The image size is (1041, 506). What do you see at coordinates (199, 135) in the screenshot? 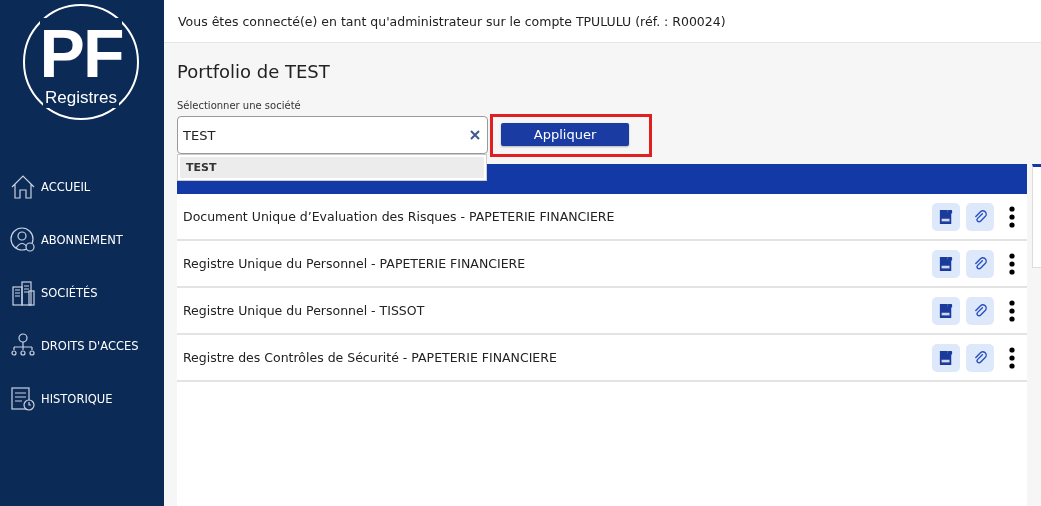
I see `select-value: TEST` at bounding box center [199, 135].